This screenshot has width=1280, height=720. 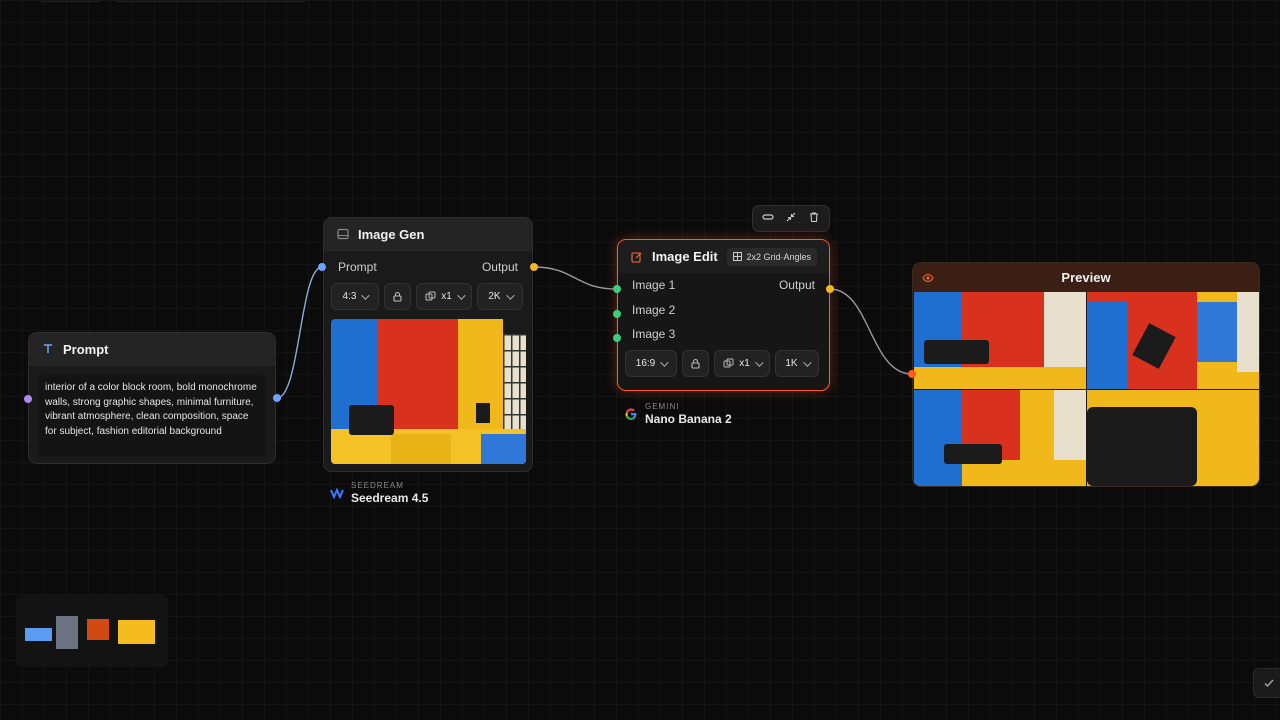 I want to click on wire-gen-to-edit, so click(x=575, y=278).